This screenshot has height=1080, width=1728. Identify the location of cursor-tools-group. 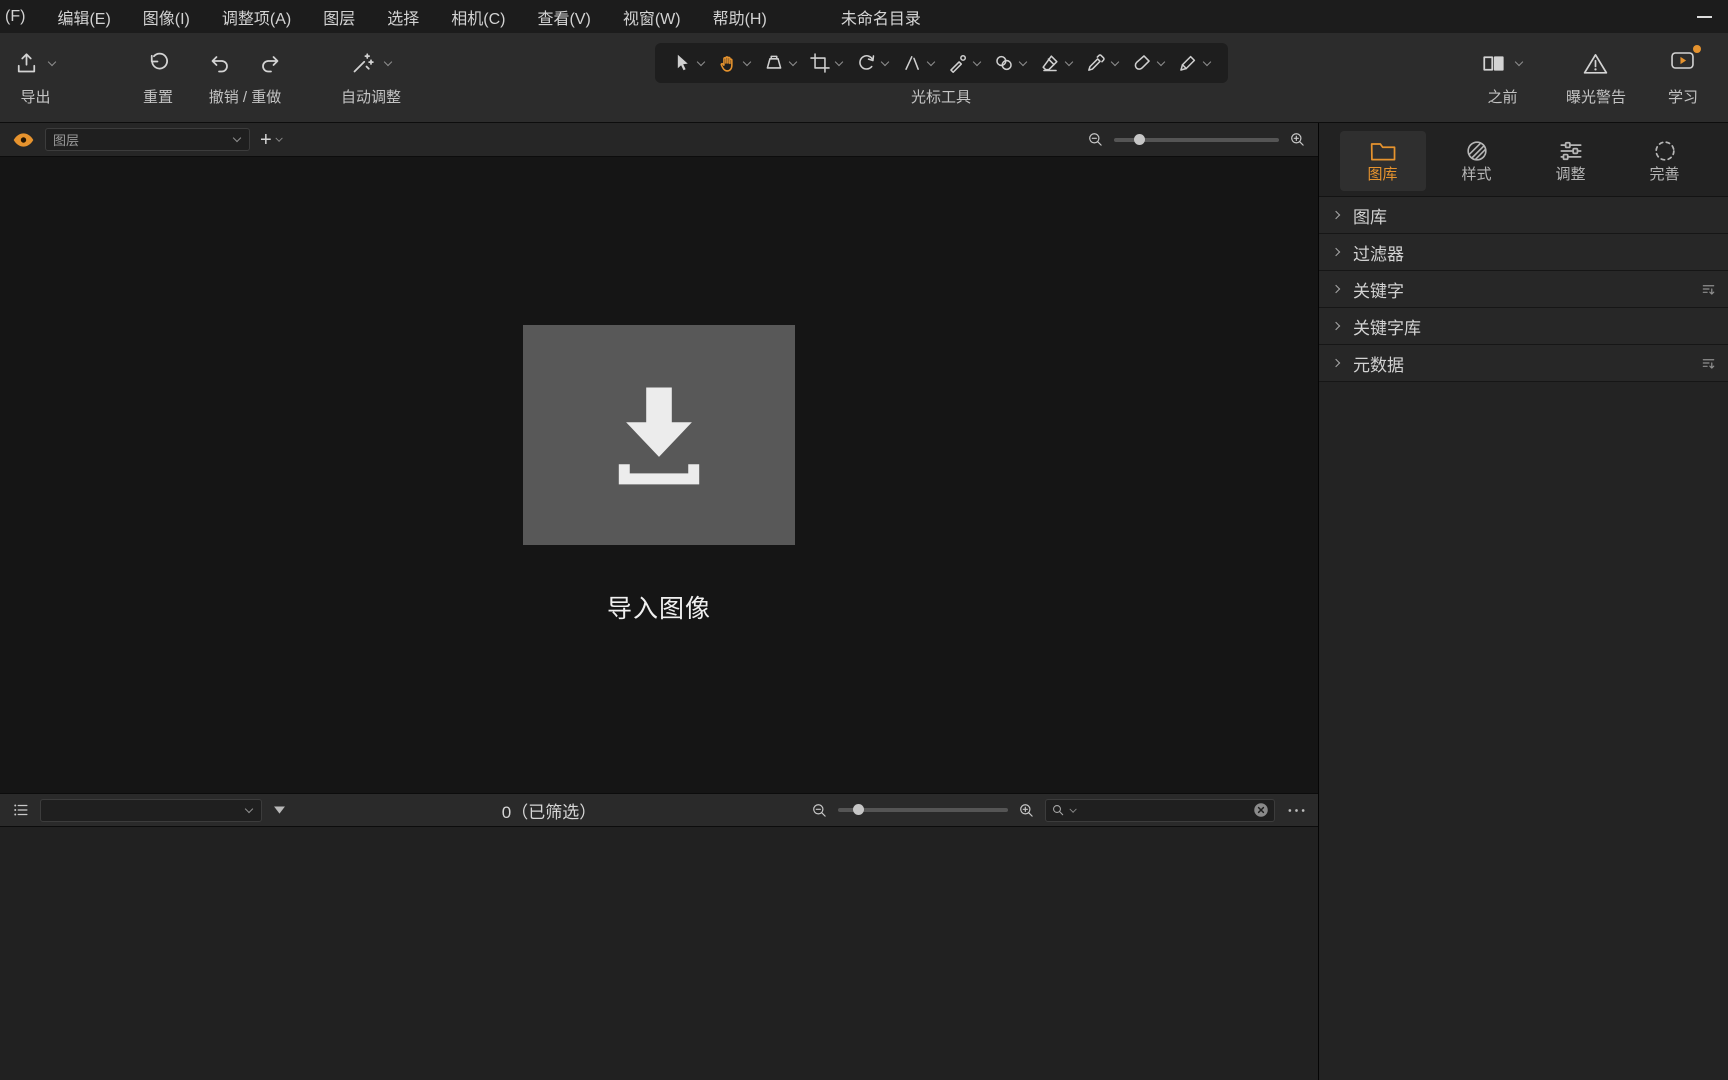
(941, 63).